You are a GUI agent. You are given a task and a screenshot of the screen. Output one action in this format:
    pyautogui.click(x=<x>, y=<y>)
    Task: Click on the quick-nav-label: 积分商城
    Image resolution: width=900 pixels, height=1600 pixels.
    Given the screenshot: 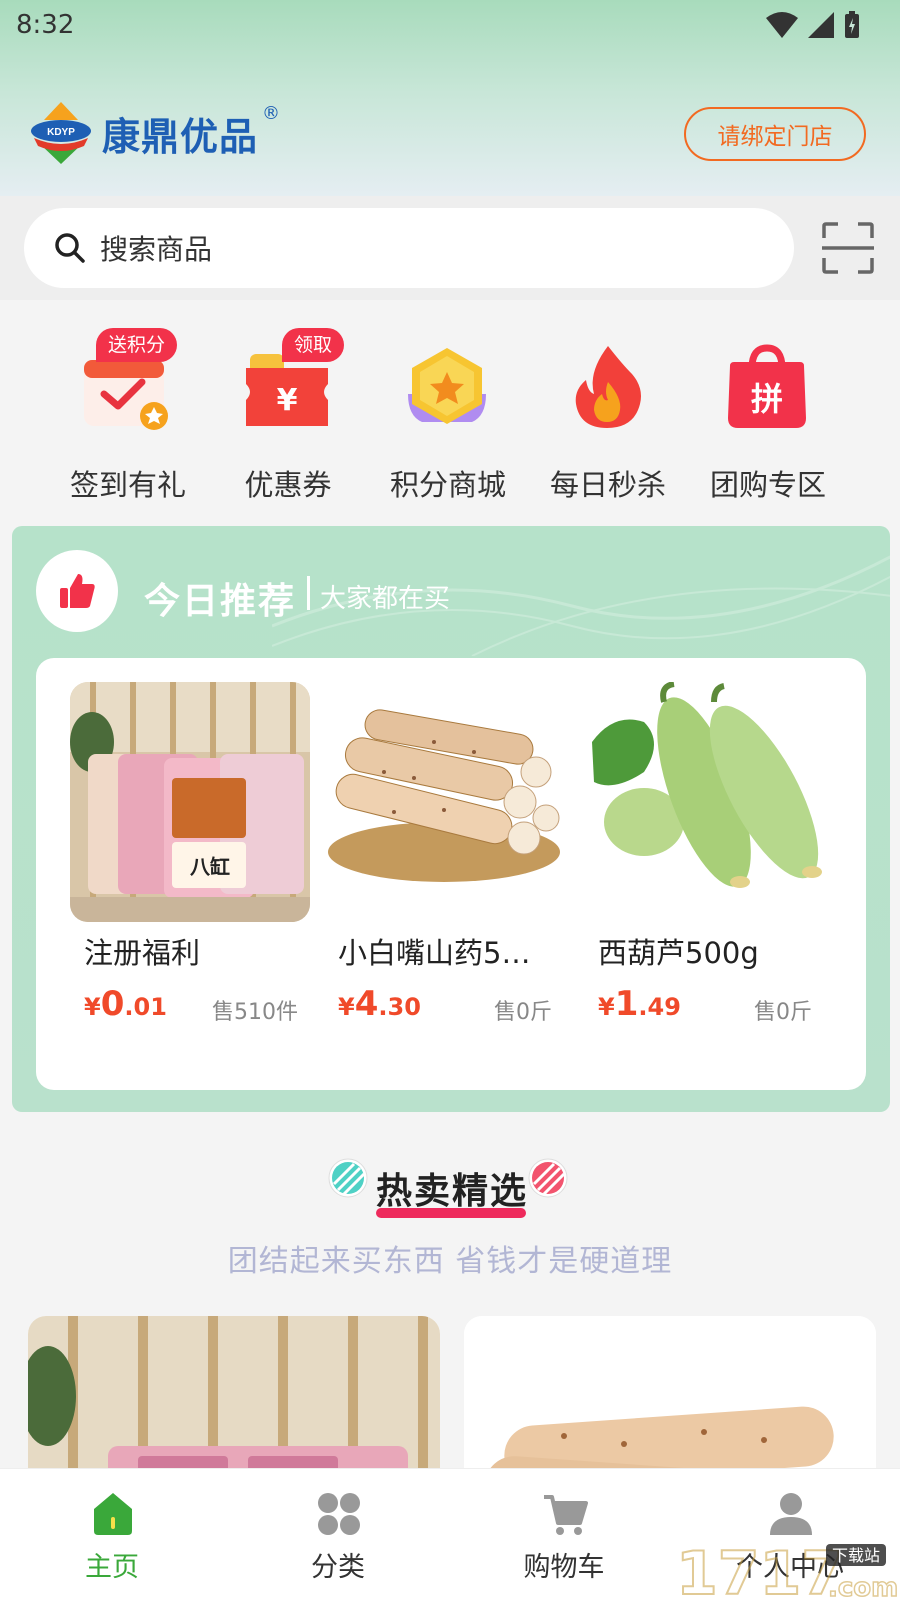 What is the action you would take?
    pyautogui.click(x=447, y=485)
    